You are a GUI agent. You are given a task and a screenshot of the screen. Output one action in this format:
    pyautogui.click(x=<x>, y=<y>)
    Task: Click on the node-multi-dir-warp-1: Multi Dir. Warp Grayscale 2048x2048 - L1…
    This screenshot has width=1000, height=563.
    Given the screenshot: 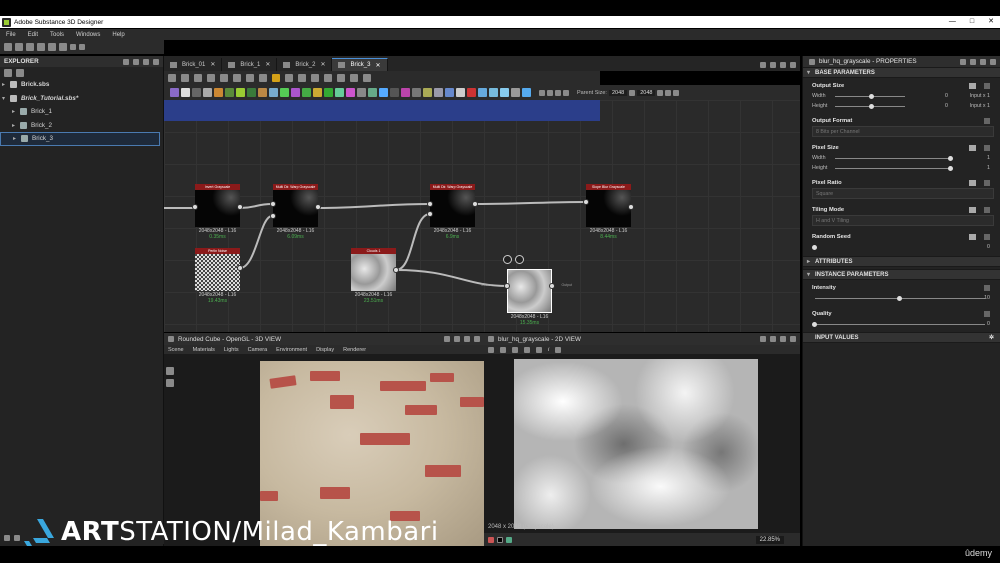 What is the action you would take?
    pyautogui.click(x=295, y=212)
    